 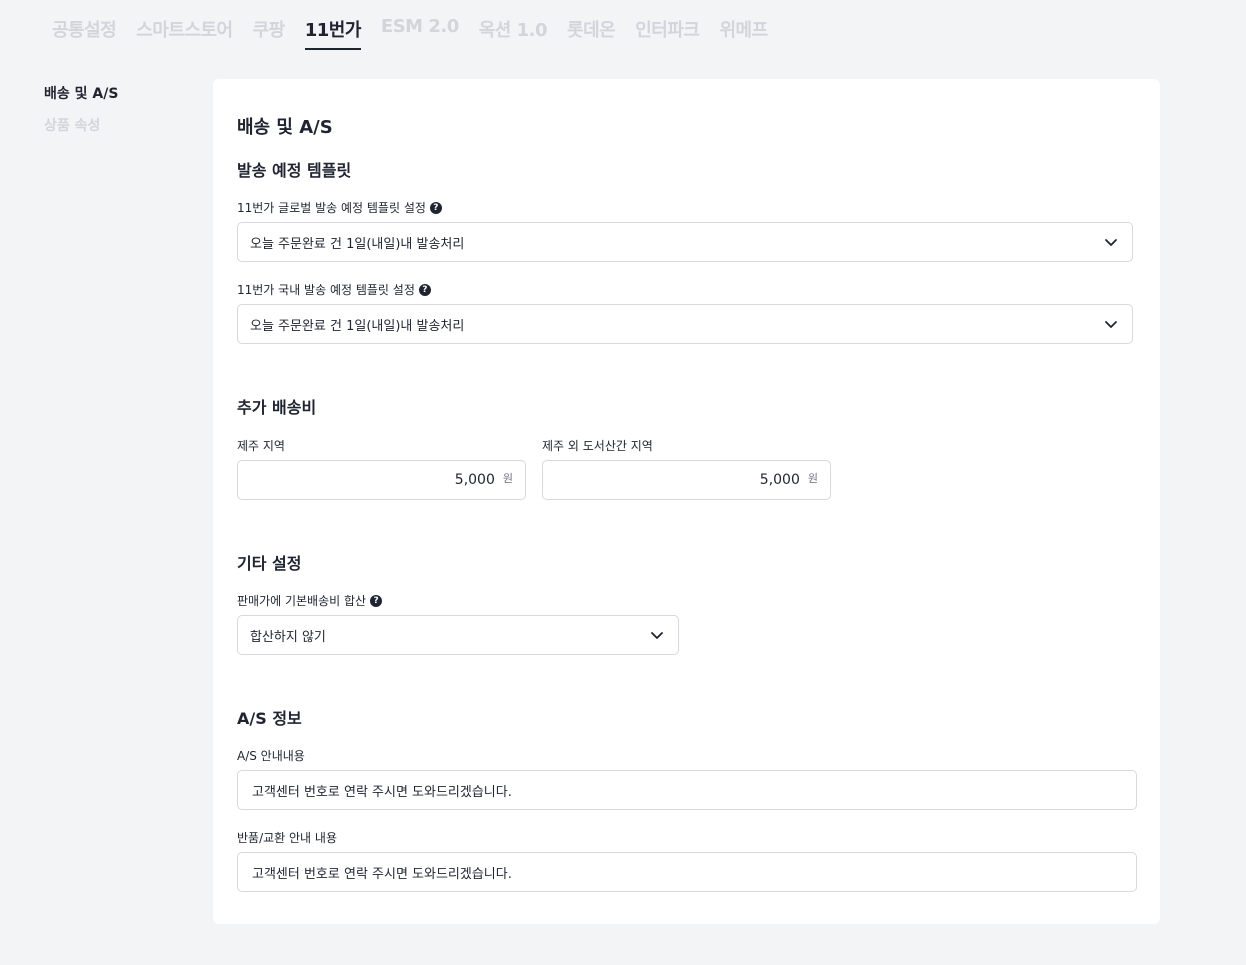 I want to click on domestic-template-value: 오늘 주문완료 건 1일(내일)내 발송처리, so click(x=357, y=326).